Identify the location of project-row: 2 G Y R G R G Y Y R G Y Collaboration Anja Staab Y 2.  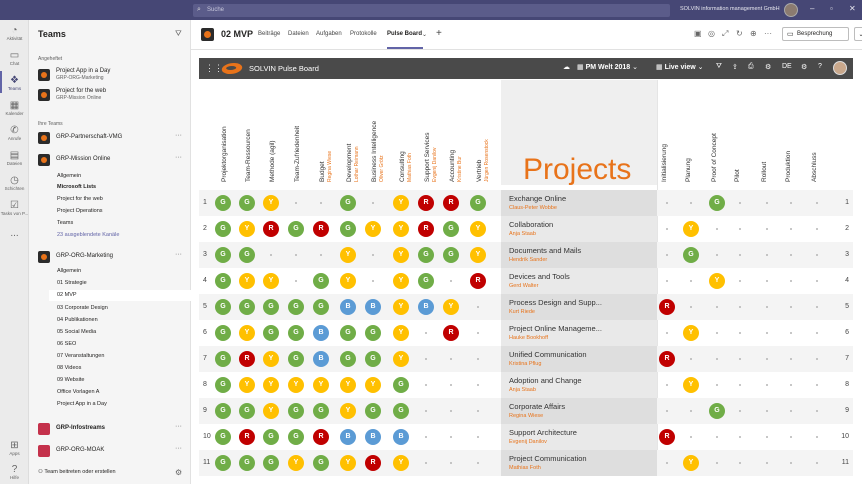
(526, 229).